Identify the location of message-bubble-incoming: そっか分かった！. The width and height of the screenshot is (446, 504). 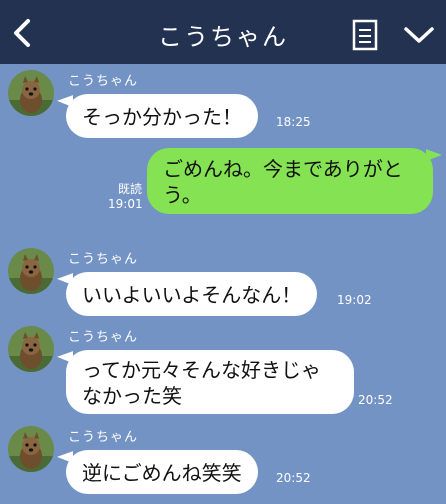
(162, 116).